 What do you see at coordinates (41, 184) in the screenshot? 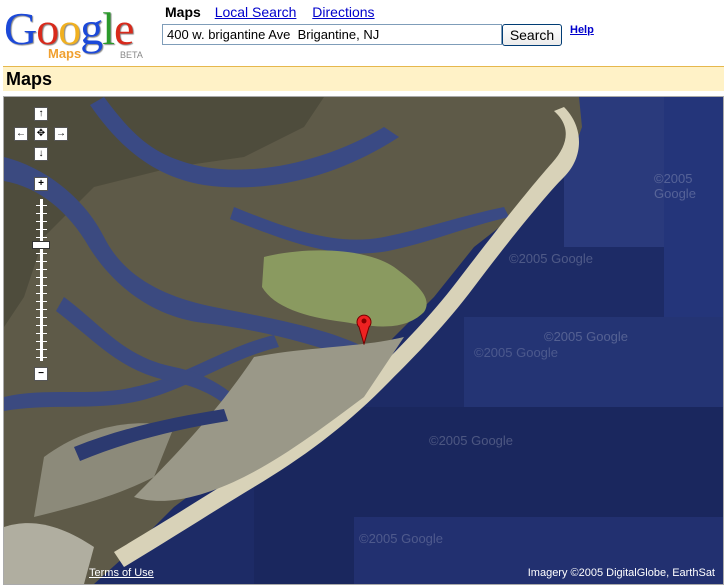
I see `zoom-in-icon: +` at bounding box center [41, 184].